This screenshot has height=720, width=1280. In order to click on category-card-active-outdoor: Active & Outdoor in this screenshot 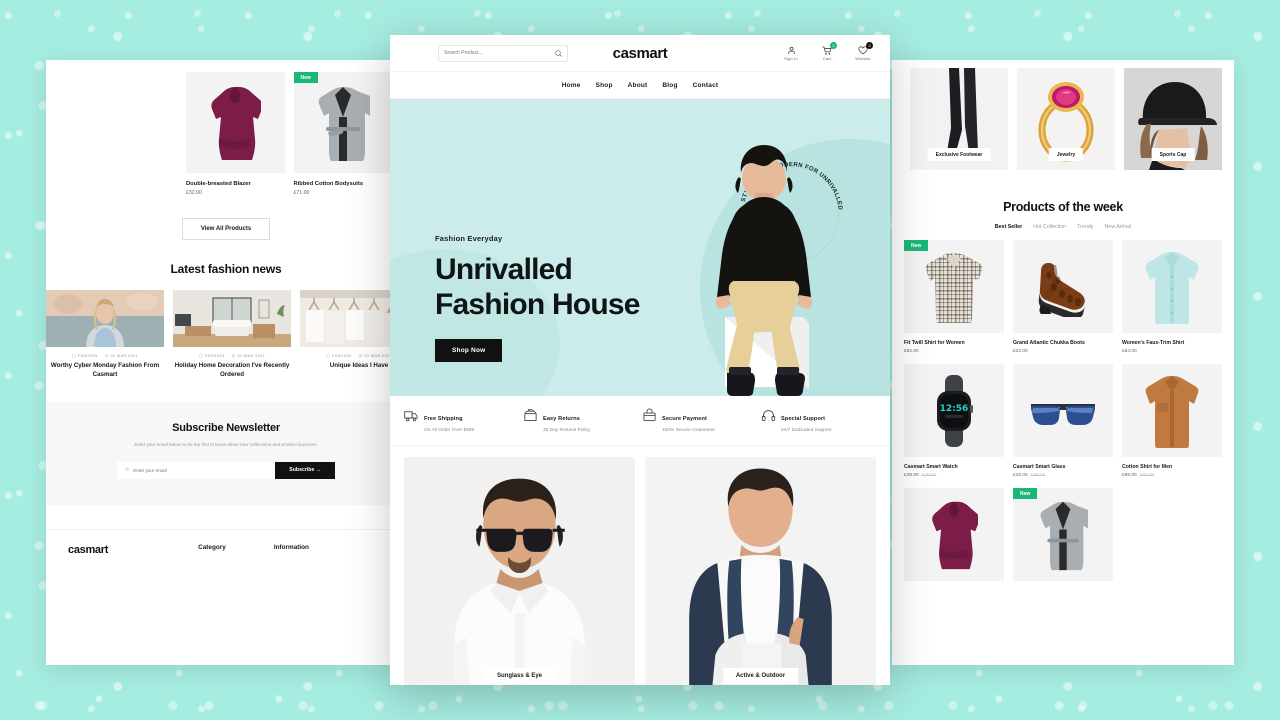, I will do `click(760, 570)`.